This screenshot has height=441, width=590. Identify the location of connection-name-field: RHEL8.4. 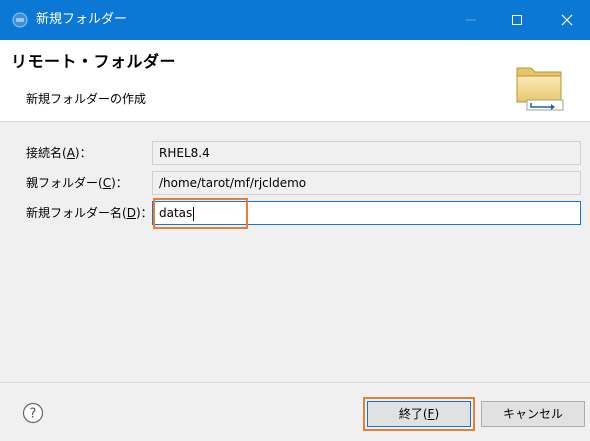
(366, 153).